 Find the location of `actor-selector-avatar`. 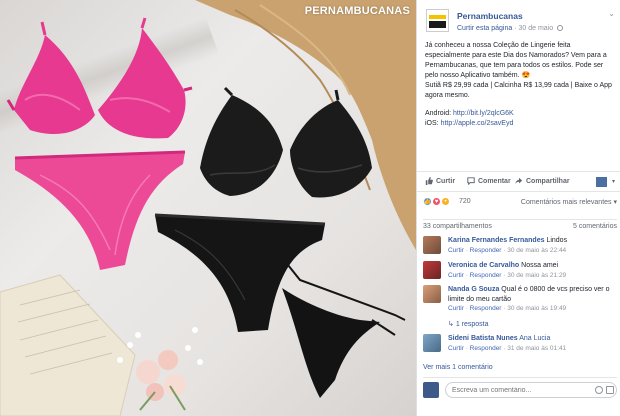

actor-selector-avatar is located at coordinates (601, 182).